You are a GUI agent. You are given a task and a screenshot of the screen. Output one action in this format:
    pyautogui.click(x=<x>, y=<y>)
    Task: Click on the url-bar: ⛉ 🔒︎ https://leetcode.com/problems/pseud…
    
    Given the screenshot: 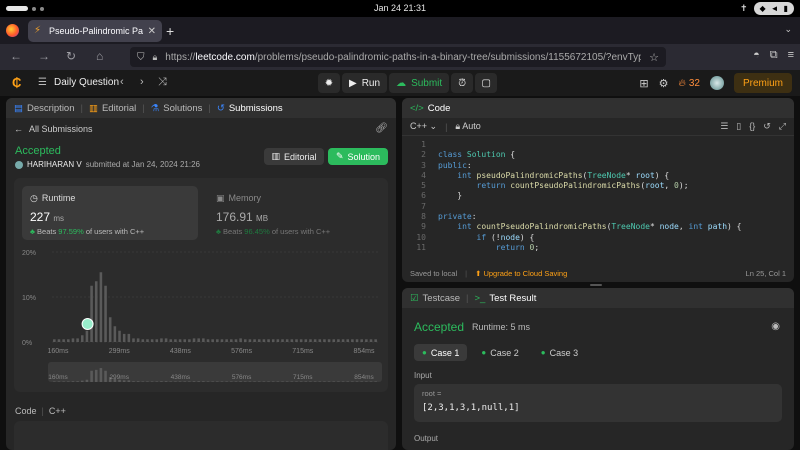 What is the action you would take?
    pyautogui.click(x=398, y=57)
    